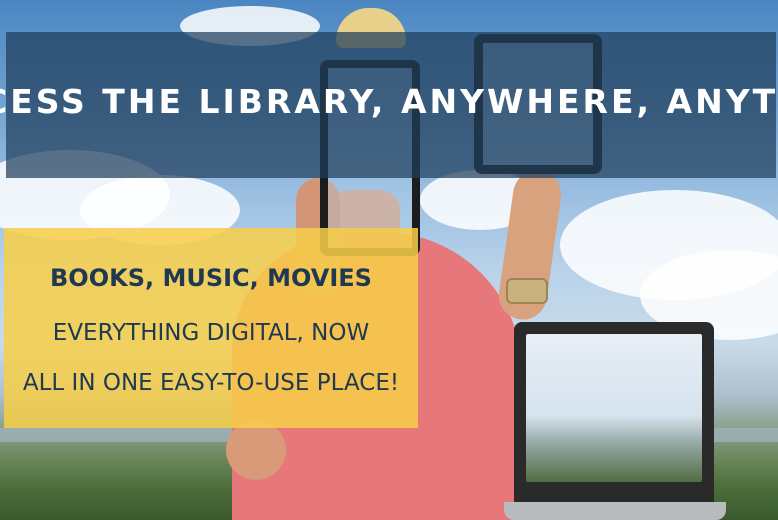 The image size is (778, 520). I want to click on promo-line-media-types: BOOKS, MUSIC, MOVIES, so click(211, 278).